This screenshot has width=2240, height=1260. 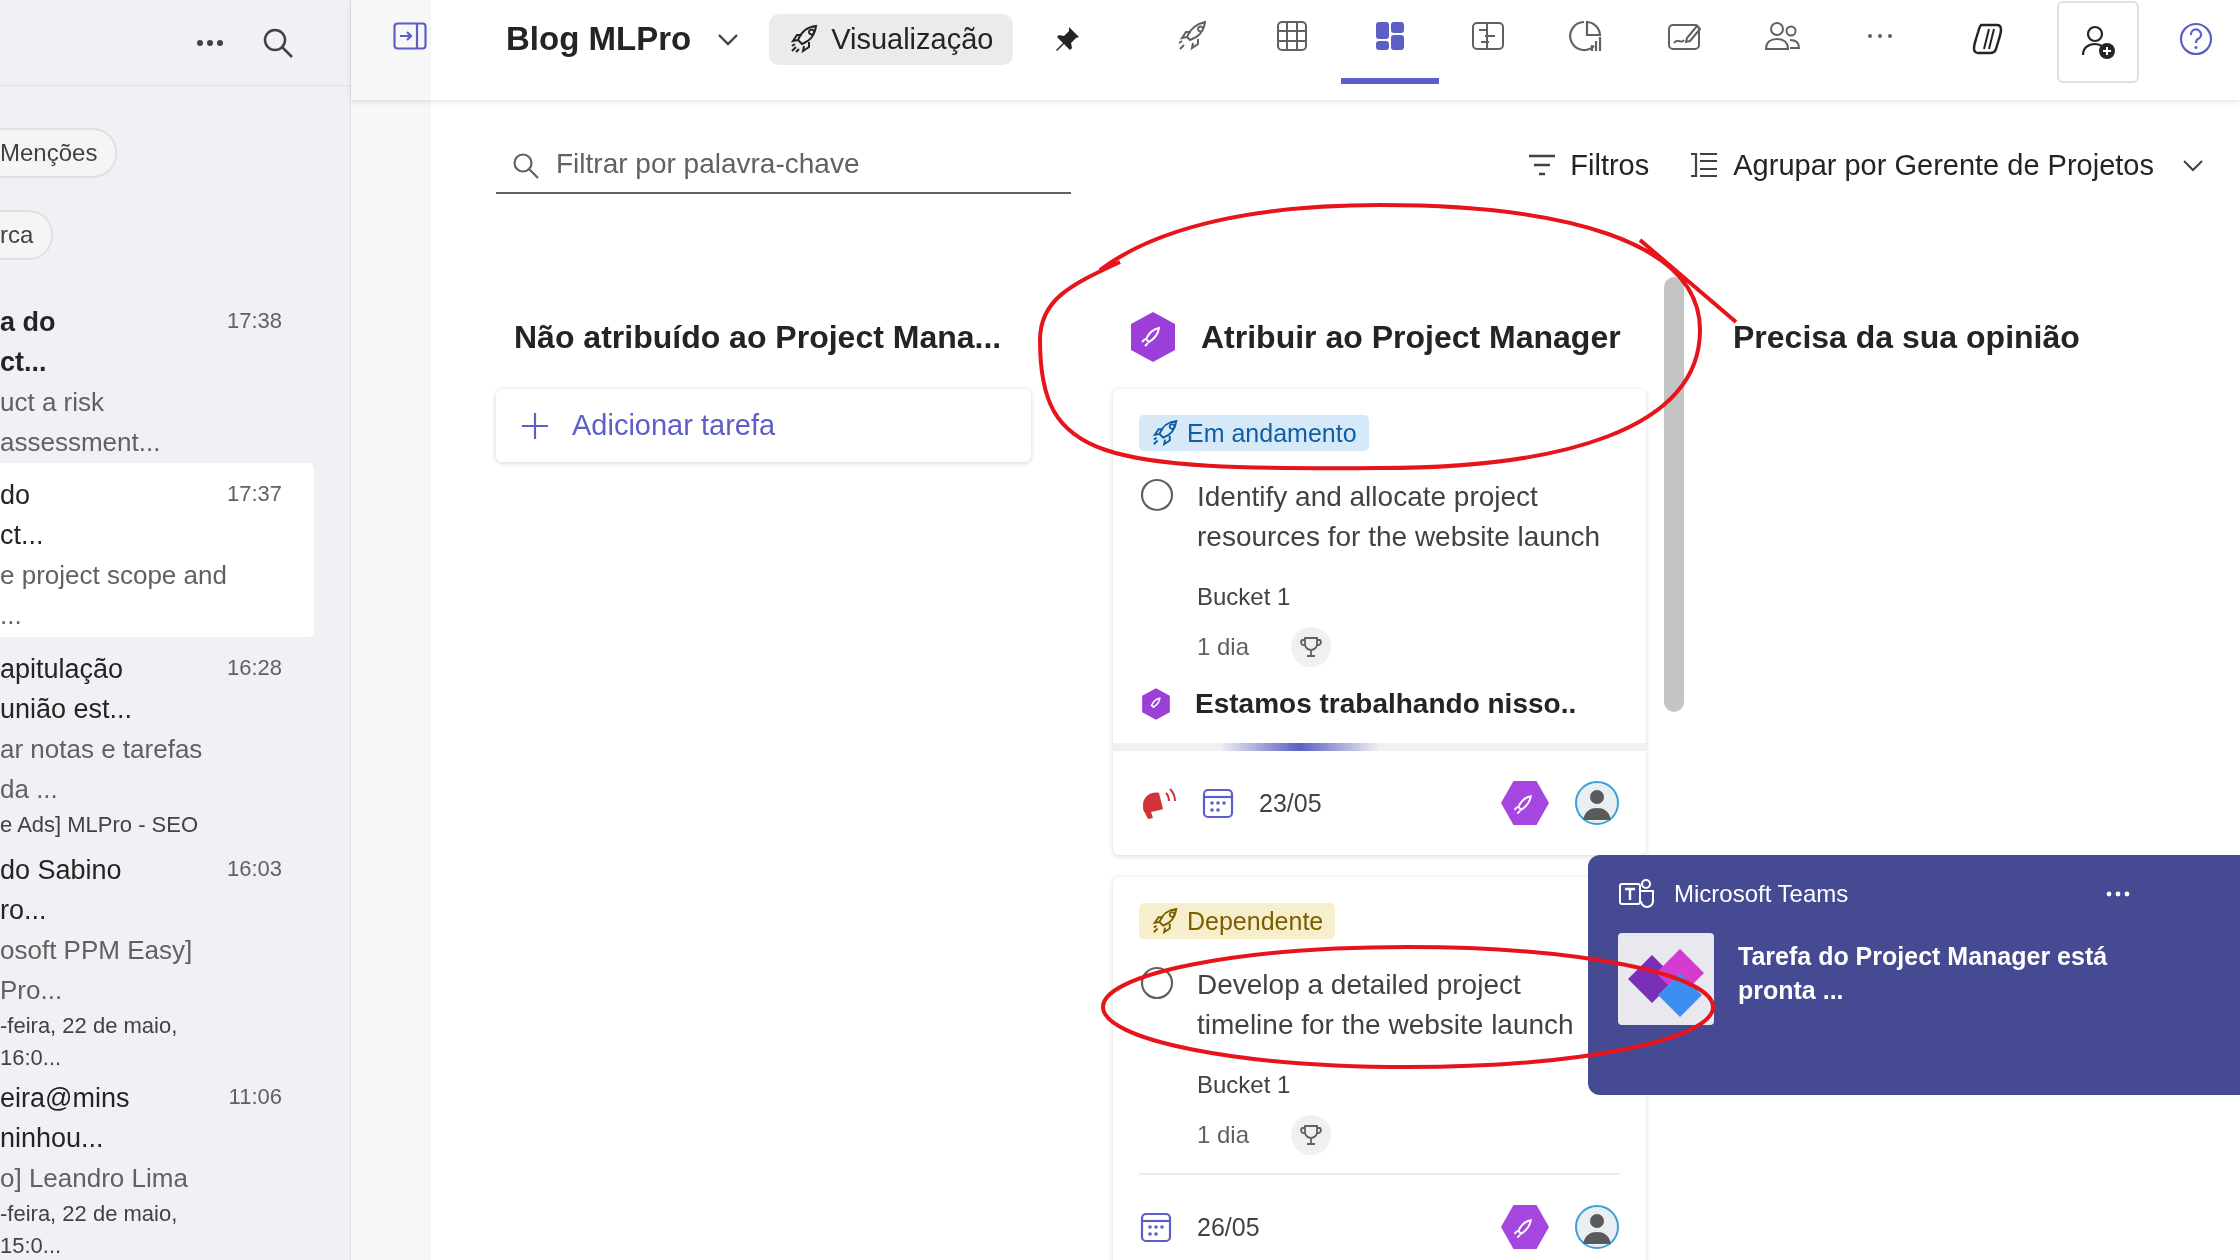 I want to click on search-field: Filtrar por palavra-chave, so click(x=783, y=165).